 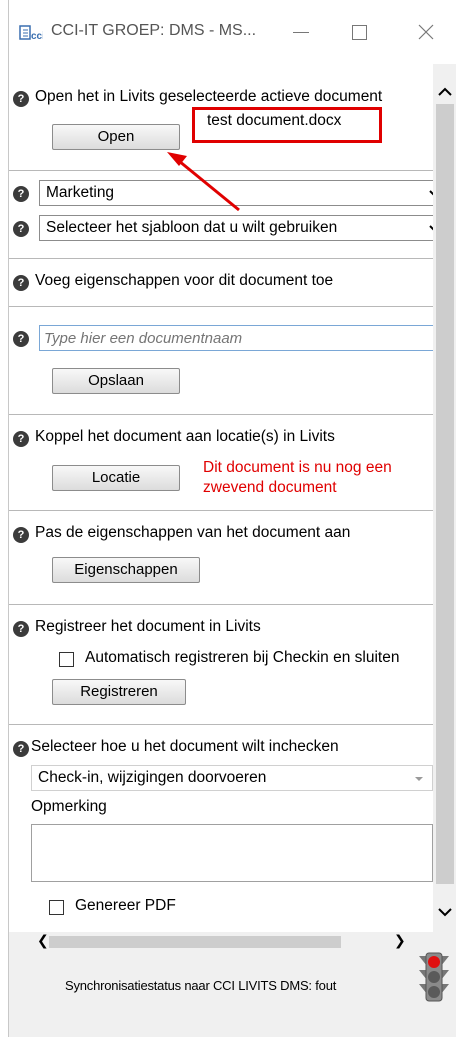 I want to click on close-icon, so click(x=426, y=32).